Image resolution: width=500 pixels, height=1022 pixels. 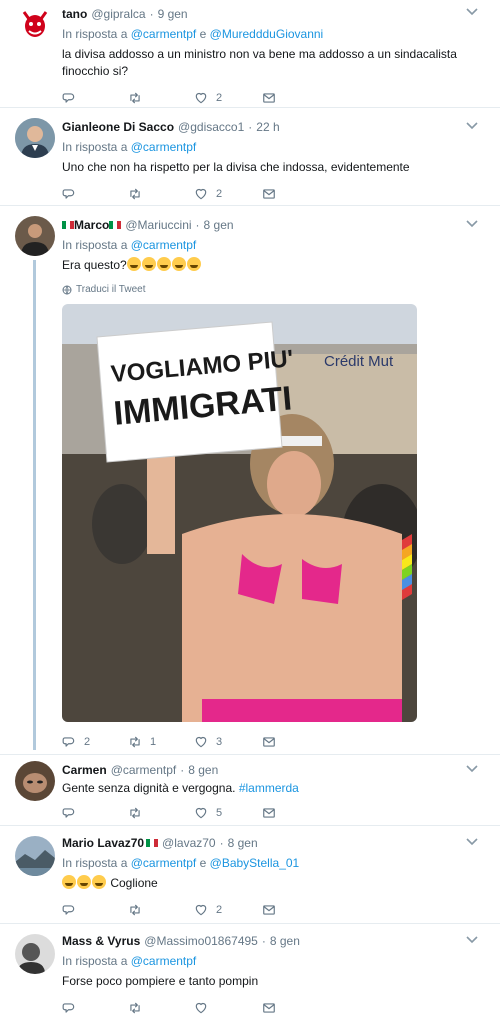 What do you see at coordinates (267, 34) in the screenshot?
I see `mention-link: @MureddduGiovanni` at bounding box center [267, 34].